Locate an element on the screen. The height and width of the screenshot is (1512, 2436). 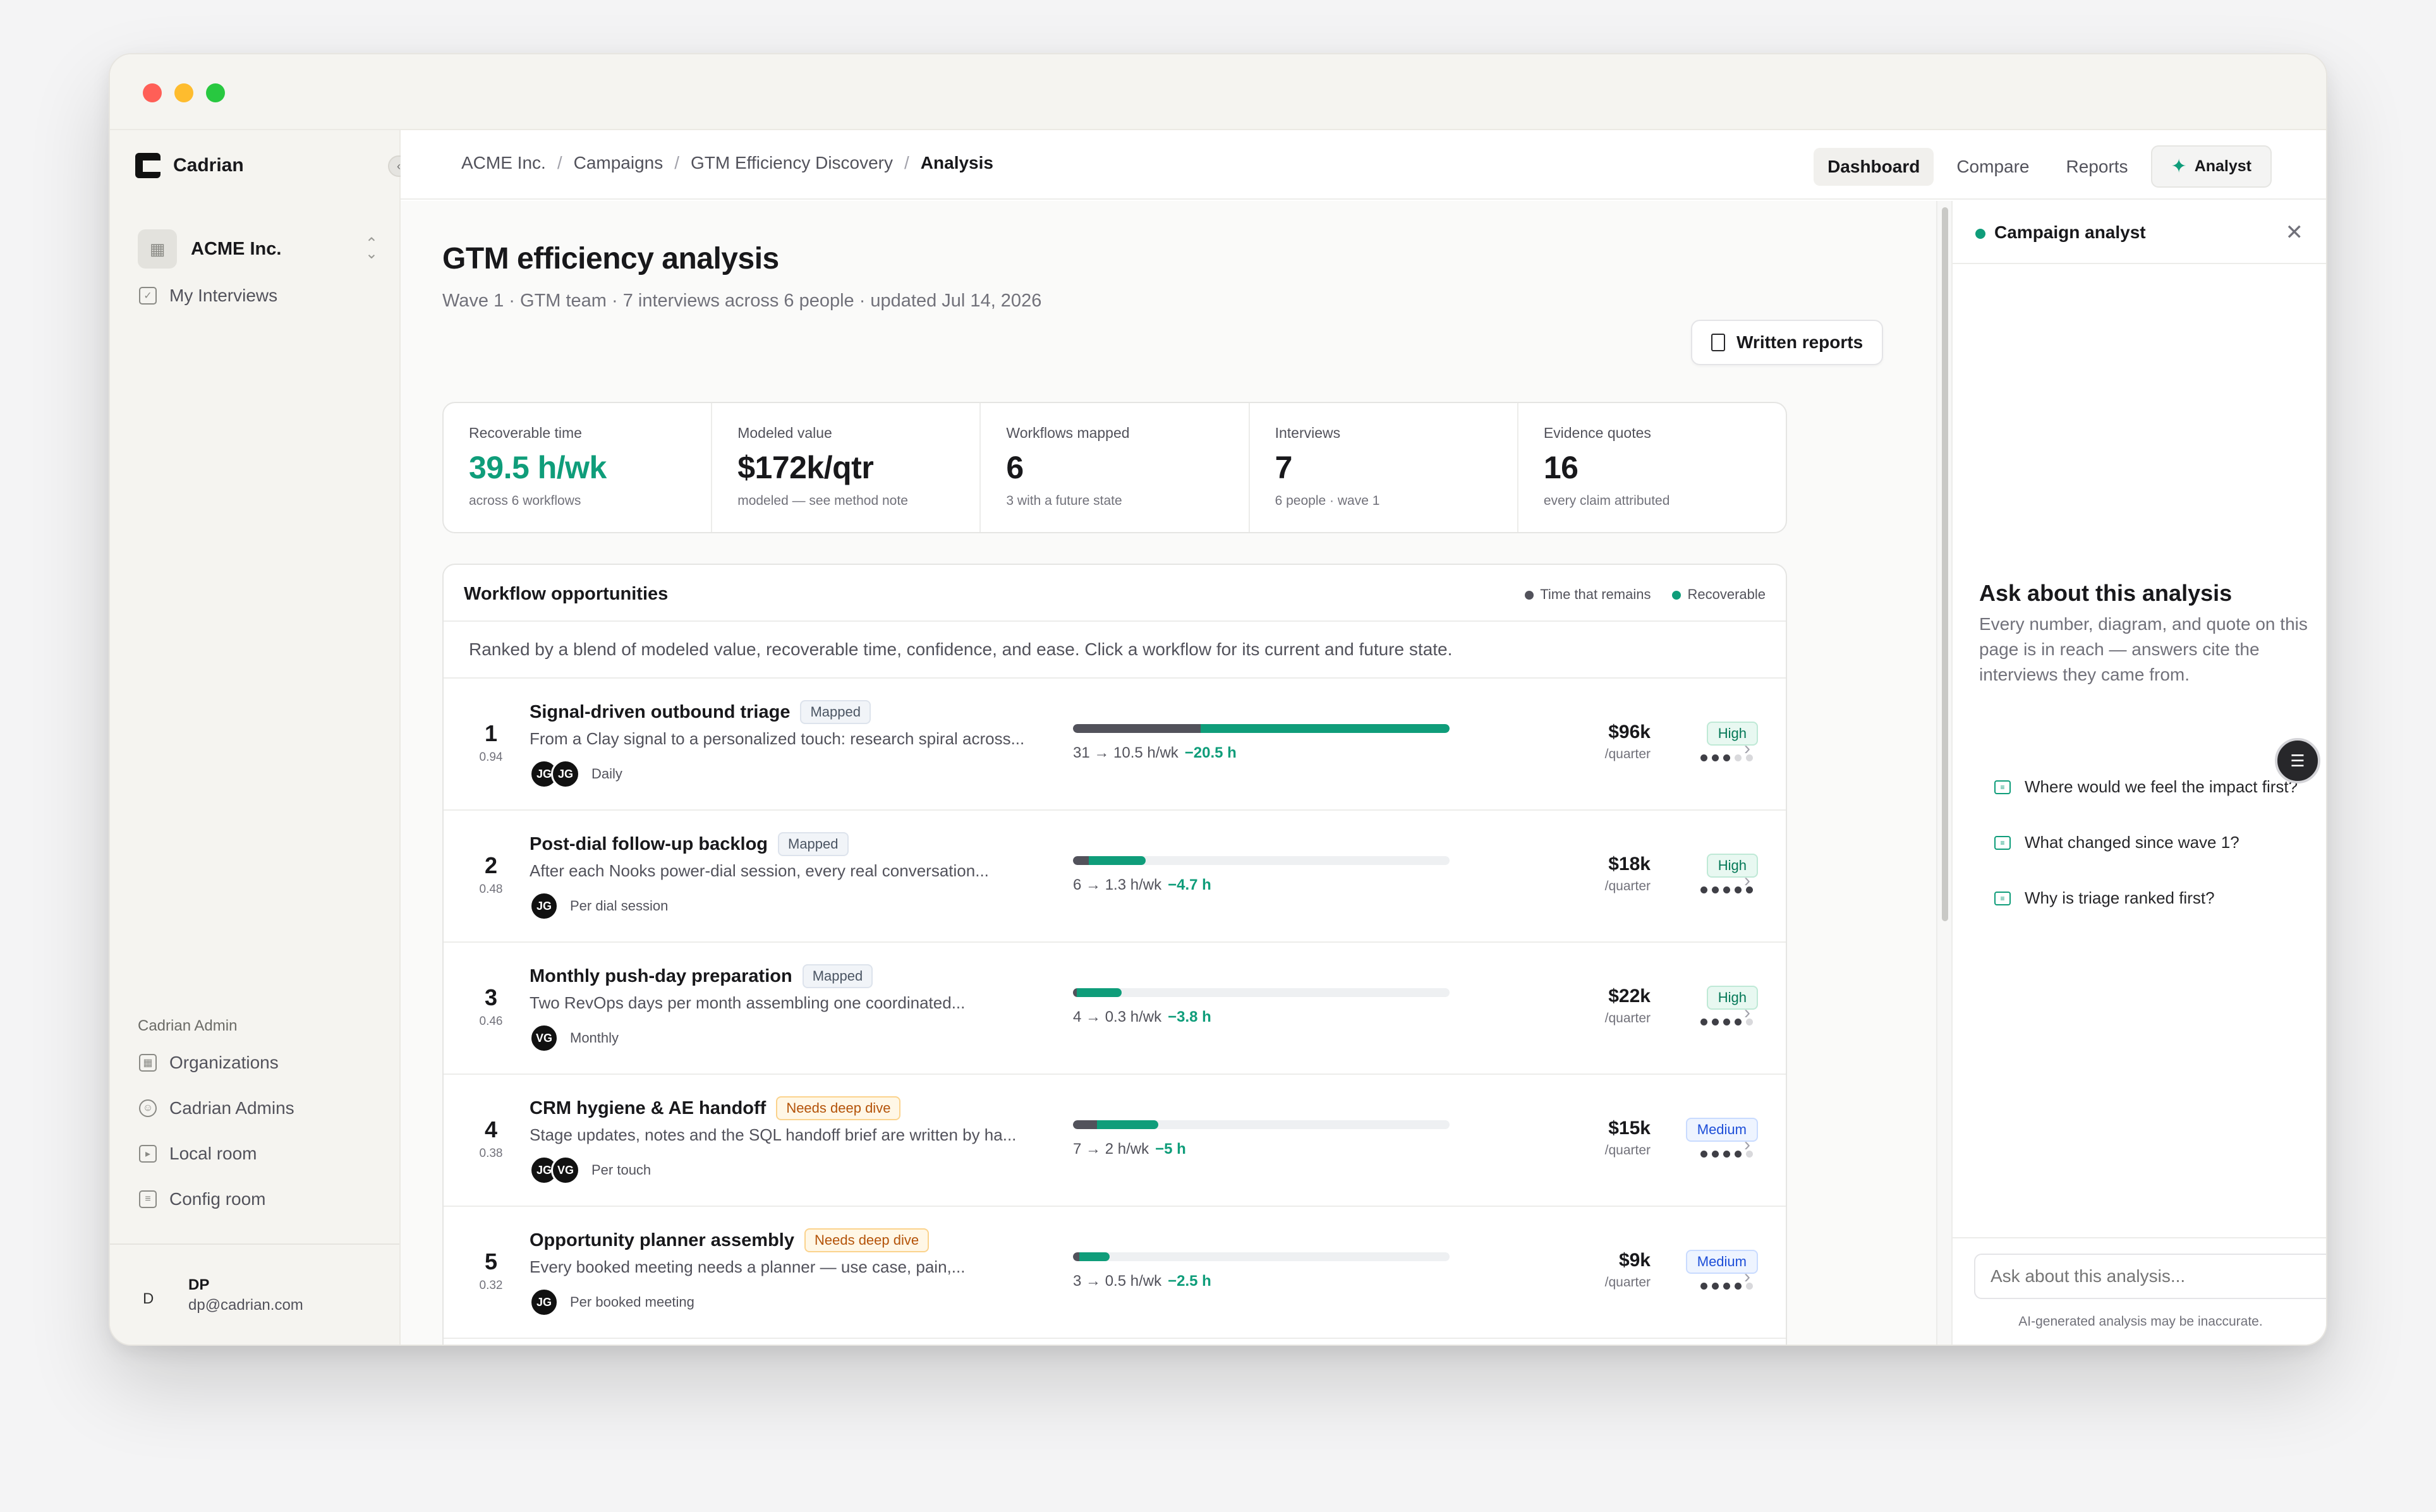
sidebar-item-config-room: ≡ Config room is located at coordinates (202, 1199).